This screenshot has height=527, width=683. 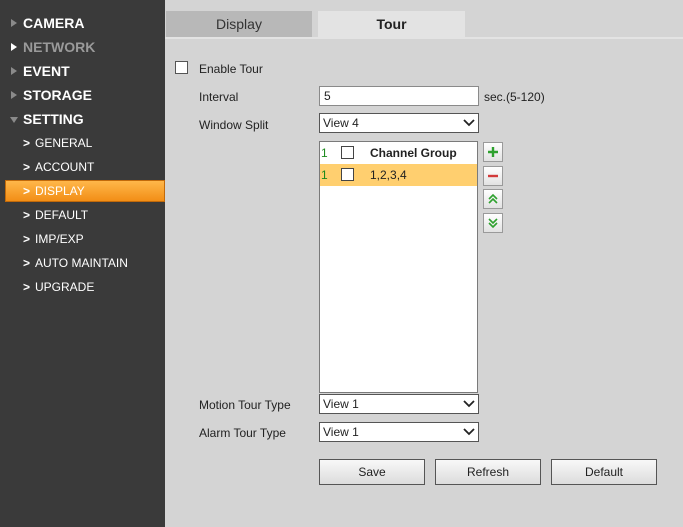 What do you see at coordinates (59, 47) in the screenshot?
I see `sidebar-section-label: NETWORK` at bounding box center [59, 47].